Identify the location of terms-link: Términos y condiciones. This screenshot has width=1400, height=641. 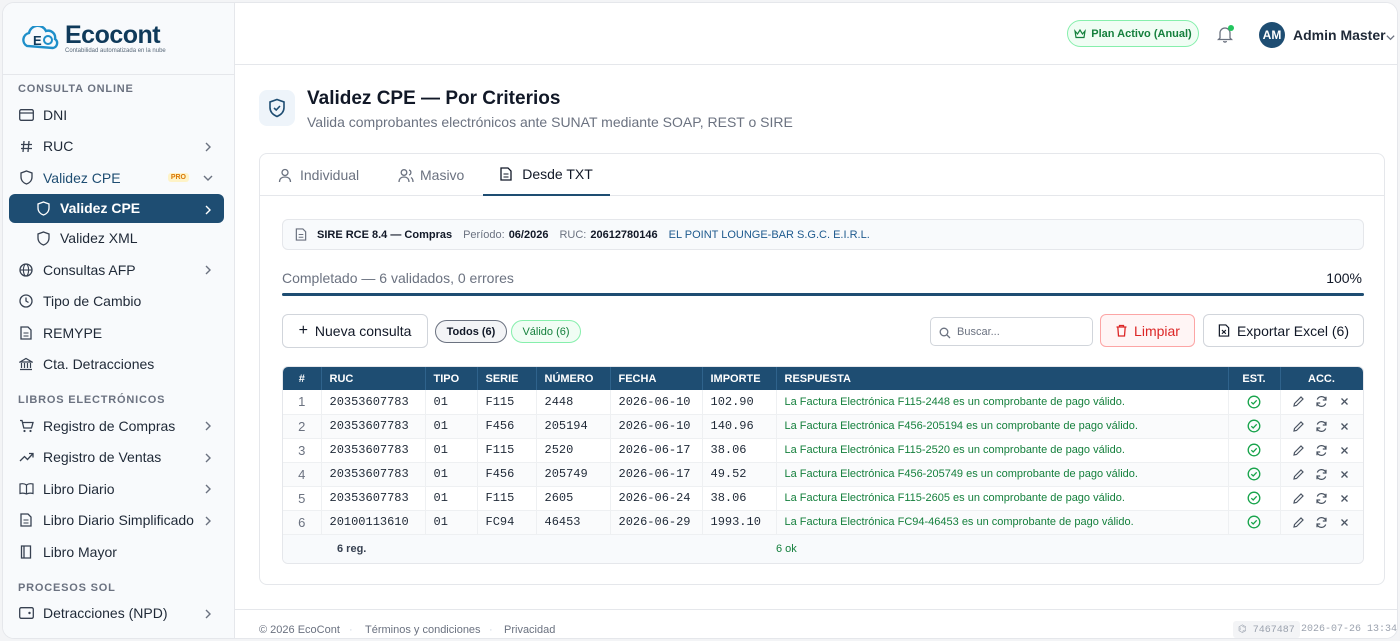
(423, 630).